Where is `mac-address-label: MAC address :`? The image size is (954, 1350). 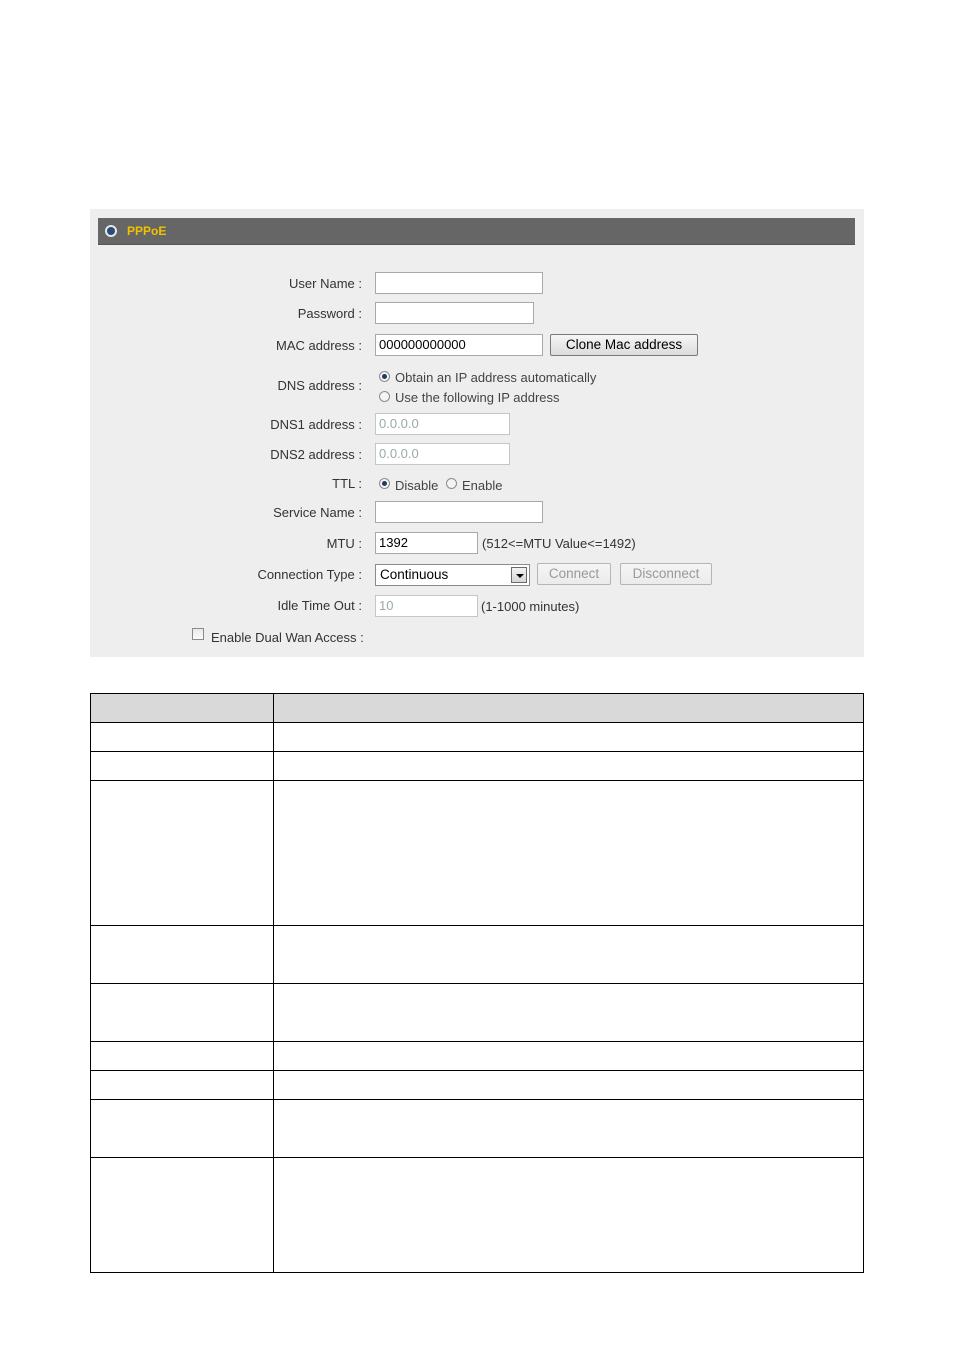 mac-address-label: MAC address : is located at coordinates (319, 345).